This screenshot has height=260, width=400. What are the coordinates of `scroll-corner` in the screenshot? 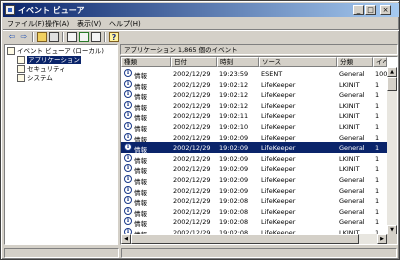 It's located at (392, 239).